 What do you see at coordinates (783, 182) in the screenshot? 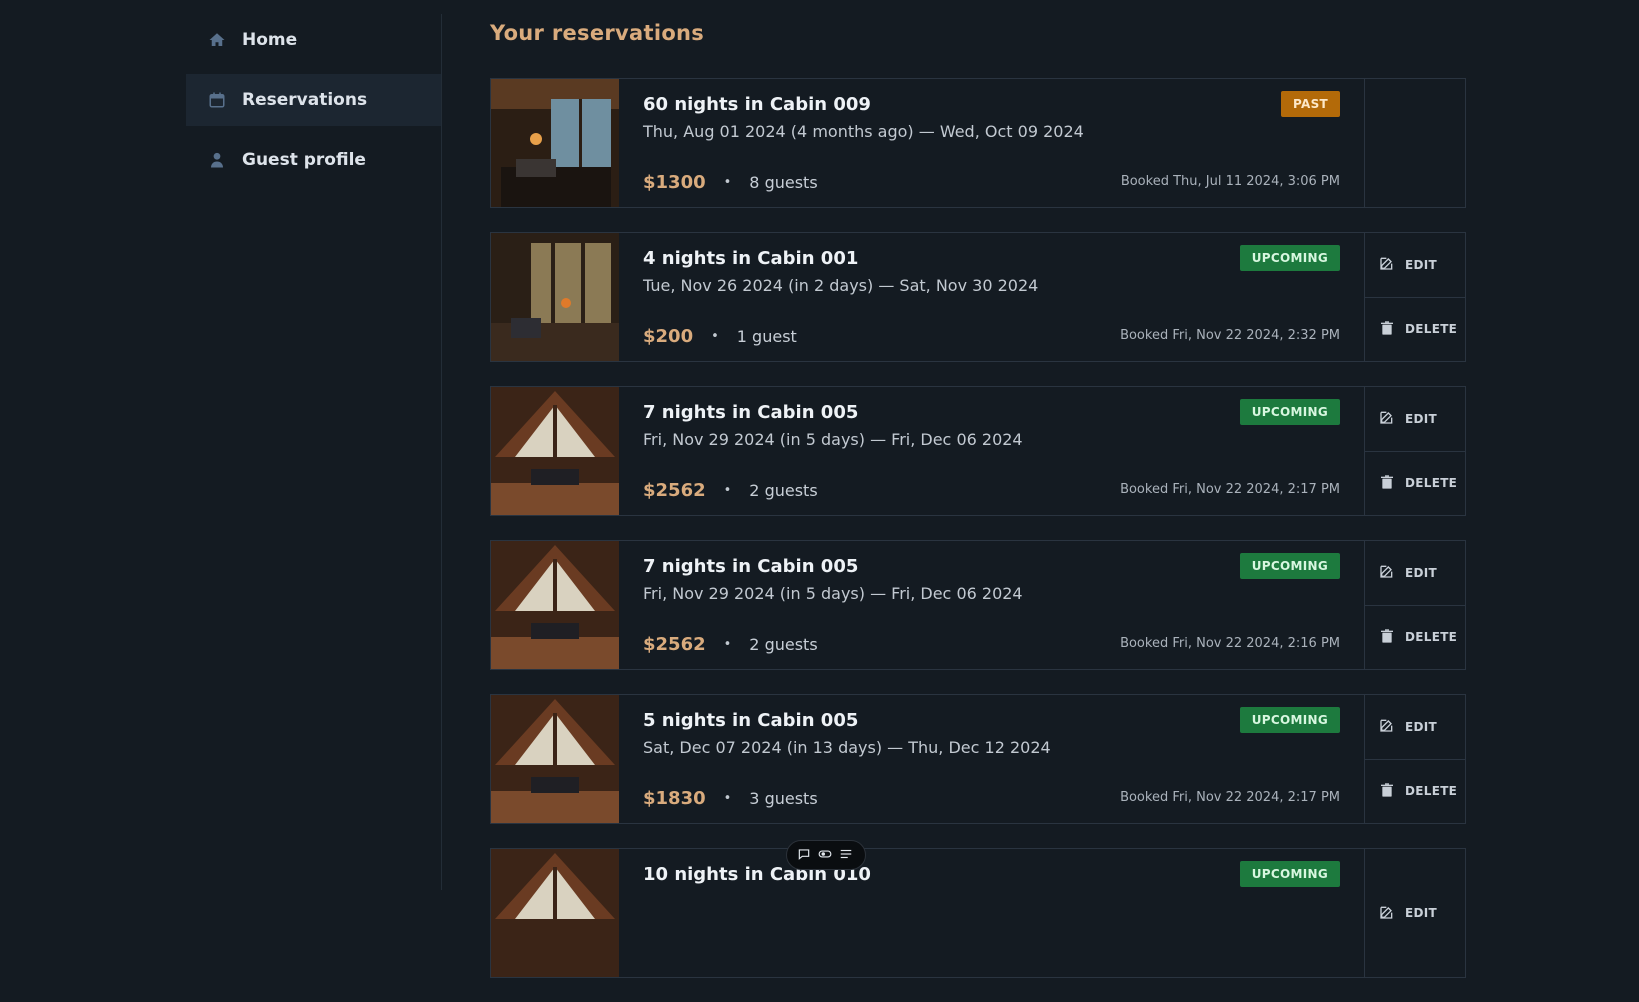
I see `reservation-guests: 8 guests` at bounding box center [783, 182].